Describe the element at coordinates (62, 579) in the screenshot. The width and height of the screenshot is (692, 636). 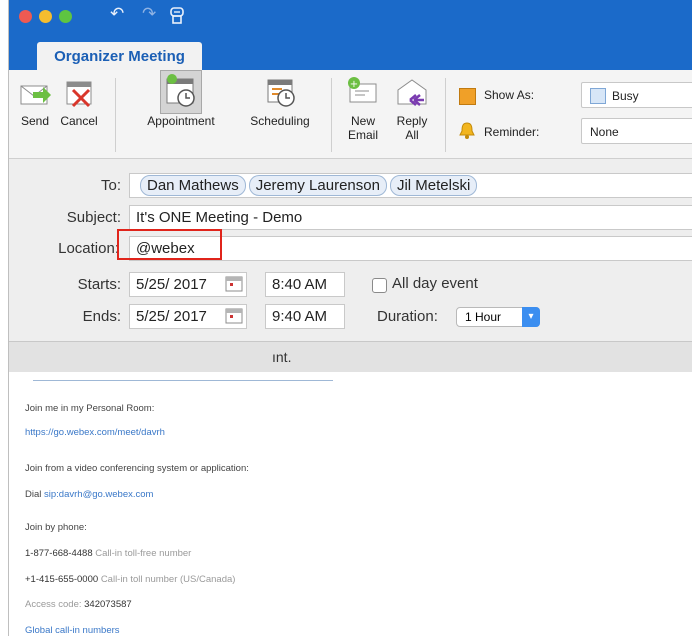
I see `phone2-number: +1-415-655-0000` at that location.